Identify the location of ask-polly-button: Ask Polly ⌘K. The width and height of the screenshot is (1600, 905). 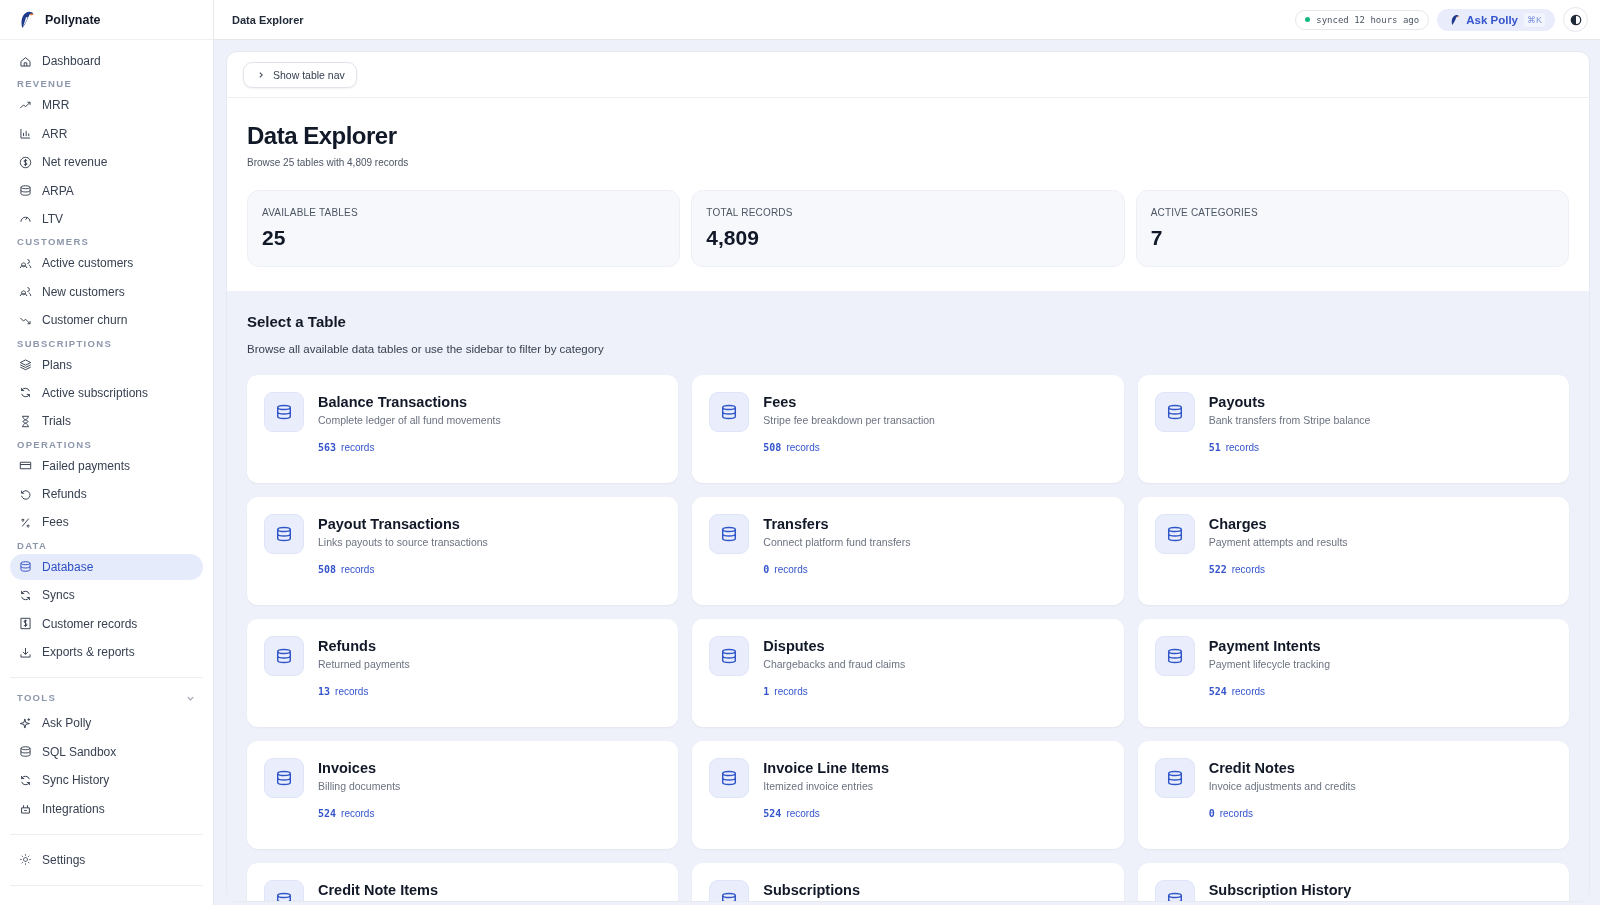
(1496, 19).